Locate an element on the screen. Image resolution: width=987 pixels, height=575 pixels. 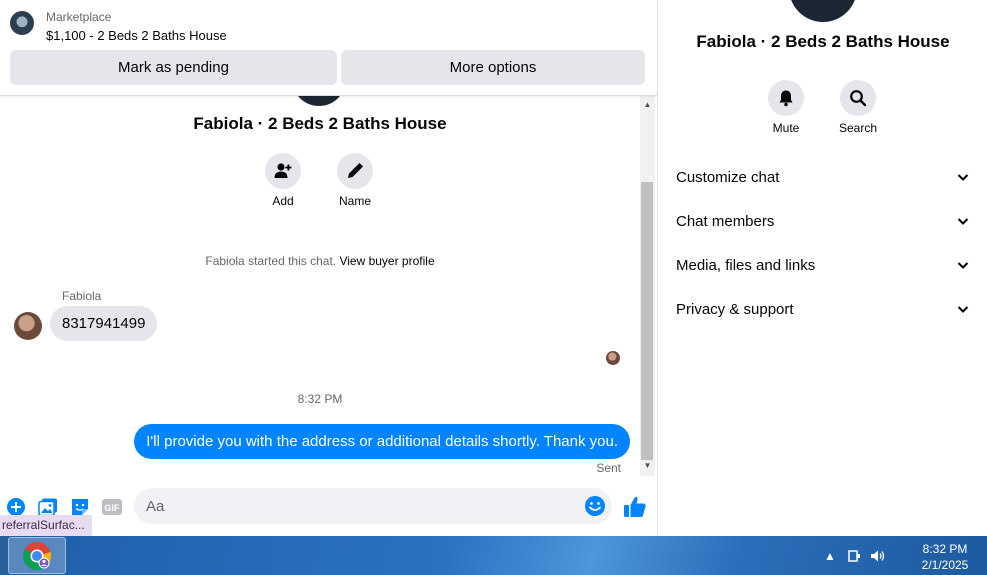
section-label: Media, files and links is located at coordinates (746, 265).